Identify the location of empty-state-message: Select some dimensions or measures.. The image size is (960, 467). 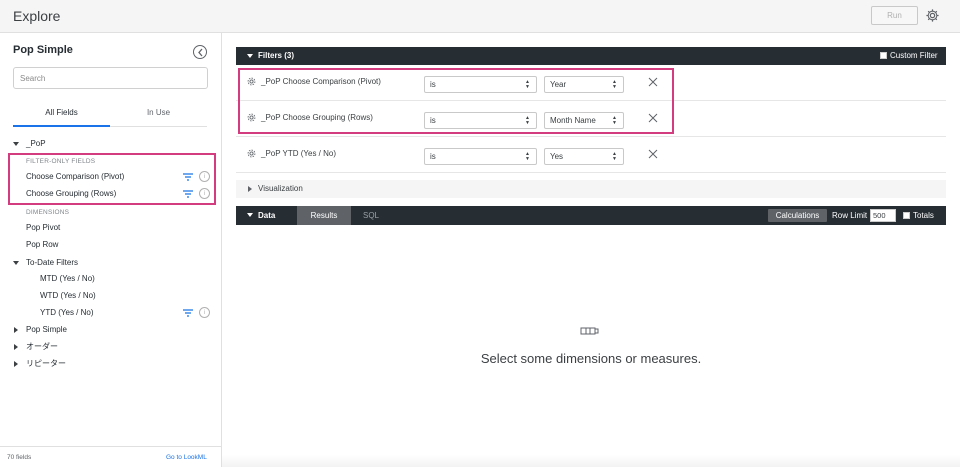
(591, 358).